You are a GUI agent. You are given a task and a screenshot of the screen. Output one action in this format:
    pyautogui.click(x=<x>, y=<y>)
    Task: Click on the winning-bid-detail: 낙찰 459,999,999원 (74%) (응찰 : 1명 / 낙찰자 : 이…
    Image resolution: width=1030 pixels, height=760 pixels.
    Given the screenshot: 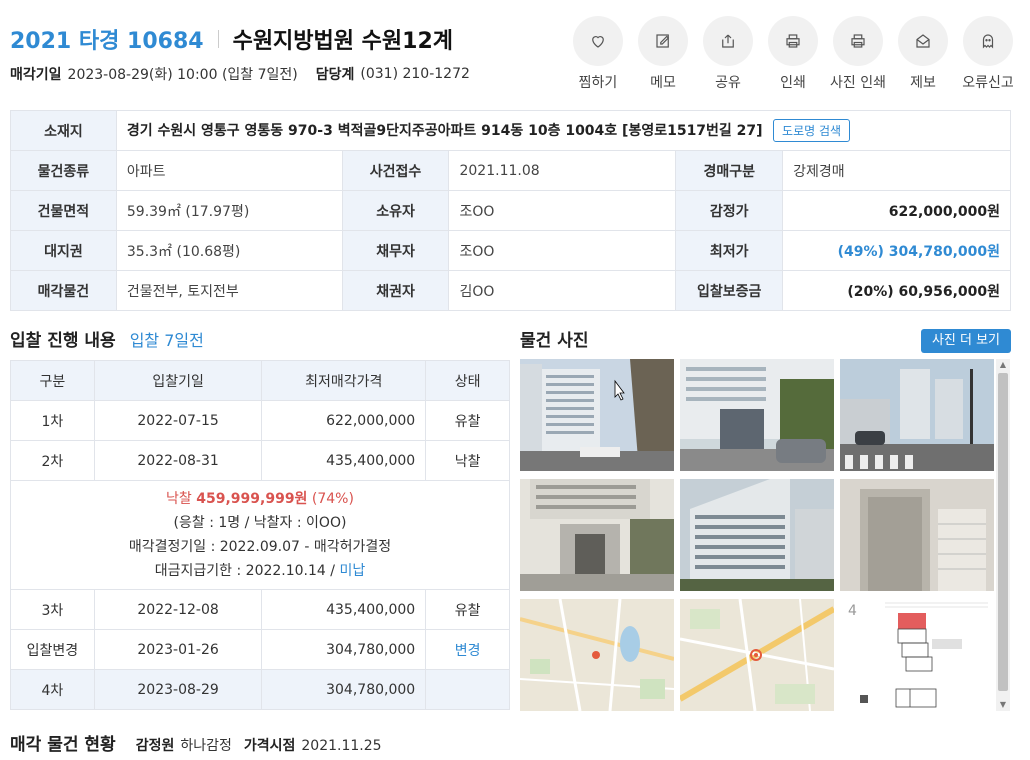 What is the action you would take?
    pyautogui.click(x=260, y=535)
    